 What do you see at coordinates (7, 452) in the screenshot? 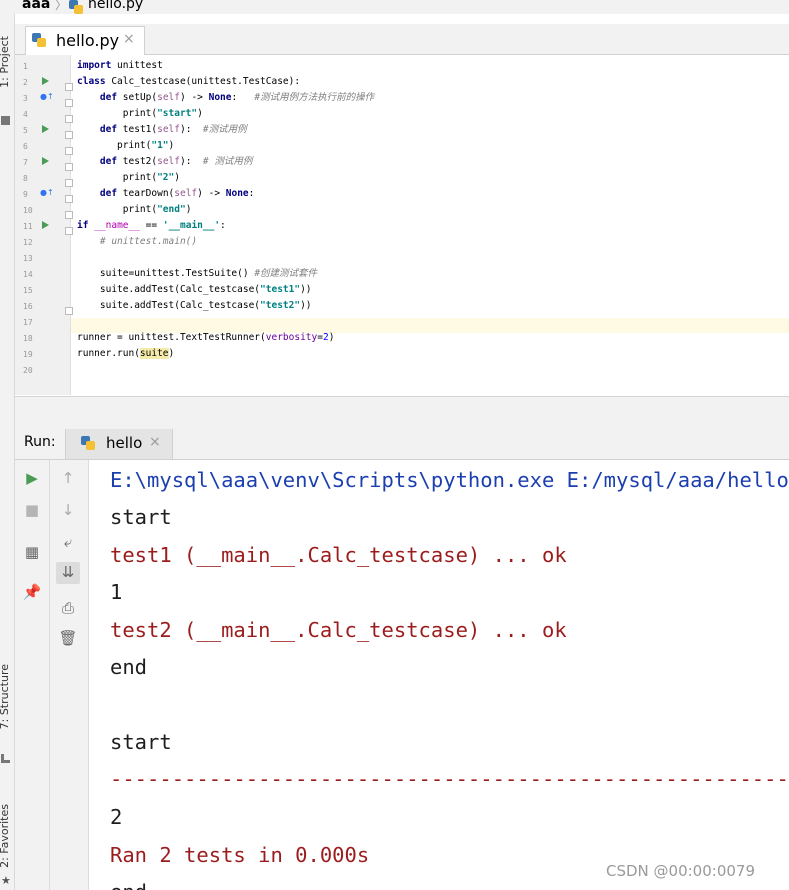
I see `left-tool-strip: 1: Project 7: Structure 2: Favorites ★` at bounding box center [7, 452].